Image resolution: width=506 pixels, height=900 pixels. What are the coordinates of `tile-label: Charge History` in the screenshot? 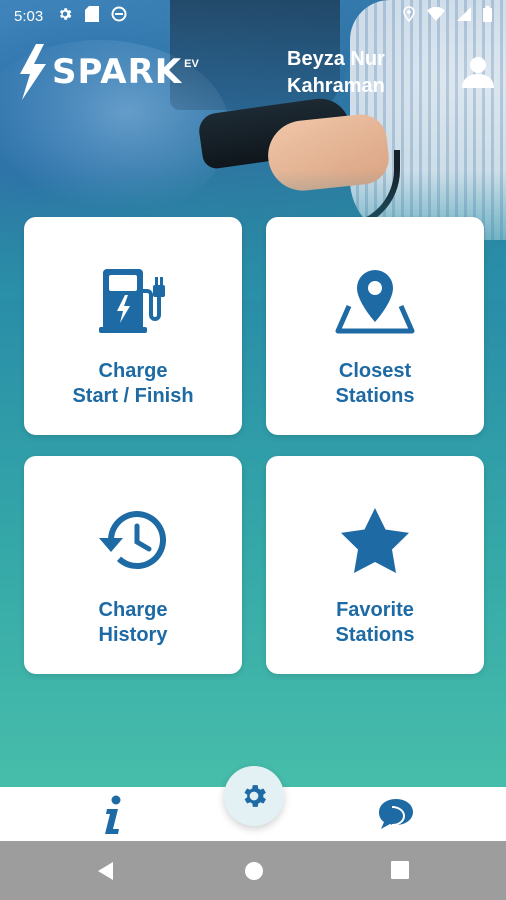 It's located at (133, 622).